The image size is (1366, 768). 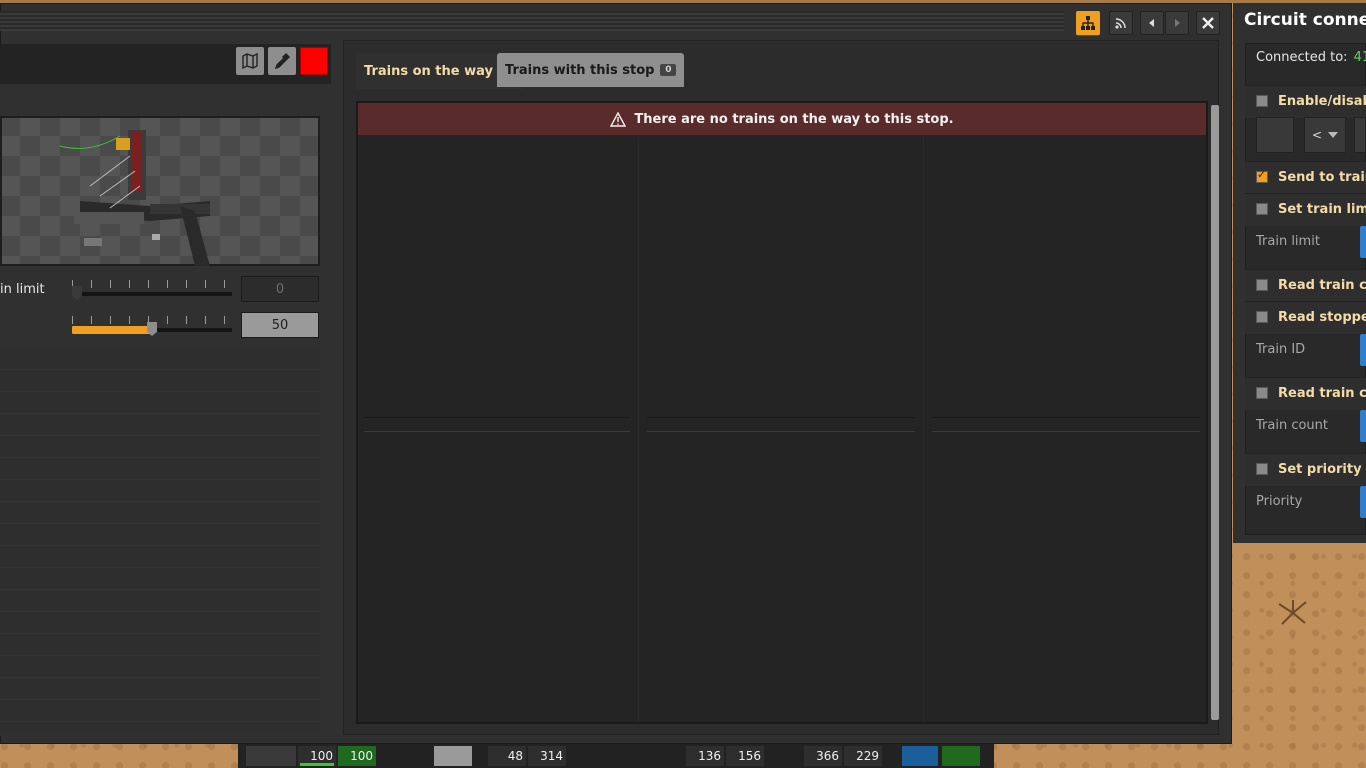 I want to click on train-limit-slider, so click(x=152, y=290).